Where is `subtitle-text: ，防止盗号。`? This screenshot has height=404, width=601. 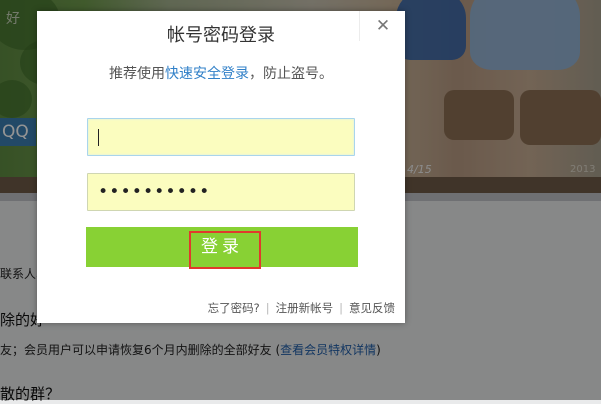 subtitle-text: ，防止盗号。 is located at coordinates (291, 74).